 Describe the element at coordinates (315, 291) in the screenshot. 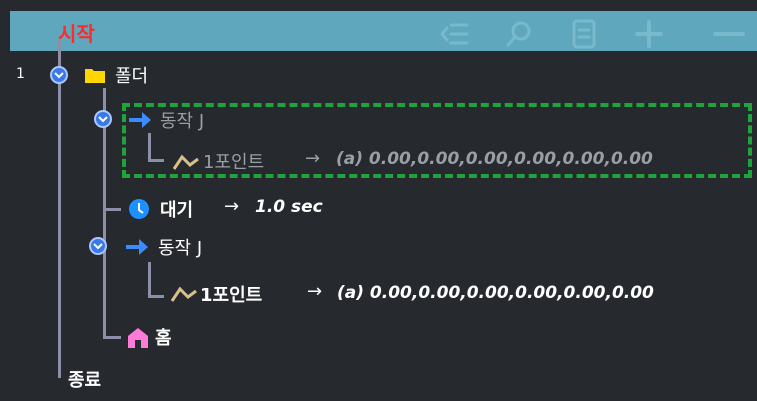

I see `move2-arrow: →` at that location.